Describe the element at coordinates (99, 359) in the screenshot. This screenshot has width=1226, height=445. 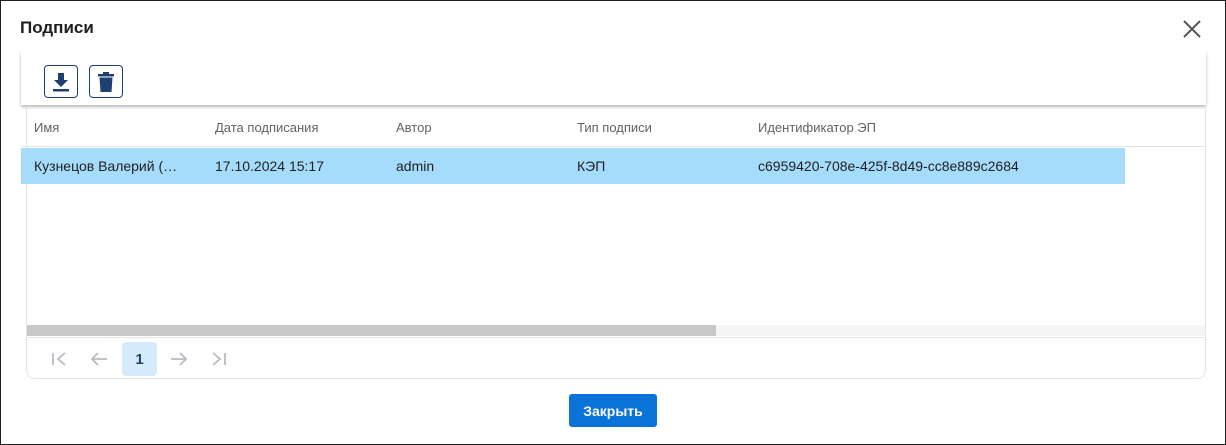
I see `arrow-left-icon` at that location.